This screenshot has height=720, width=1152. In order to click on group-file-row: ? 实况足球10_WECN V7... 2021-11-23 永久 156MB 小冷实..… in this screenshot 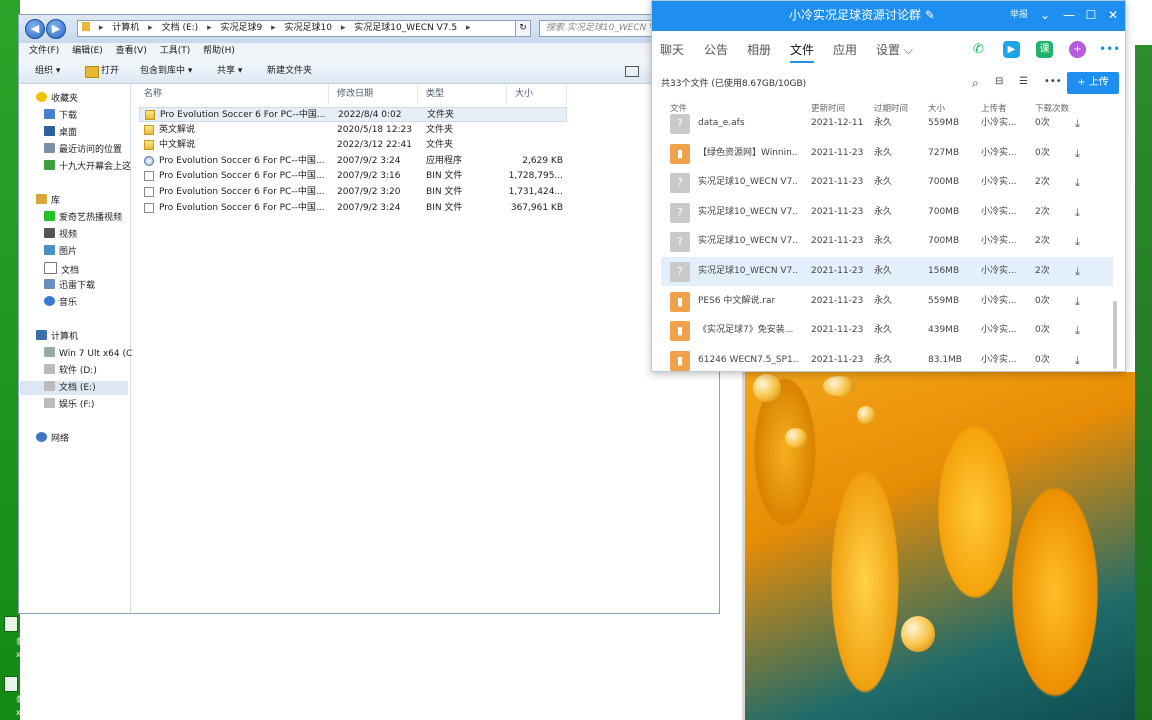, I will do `click(887, 271)`.